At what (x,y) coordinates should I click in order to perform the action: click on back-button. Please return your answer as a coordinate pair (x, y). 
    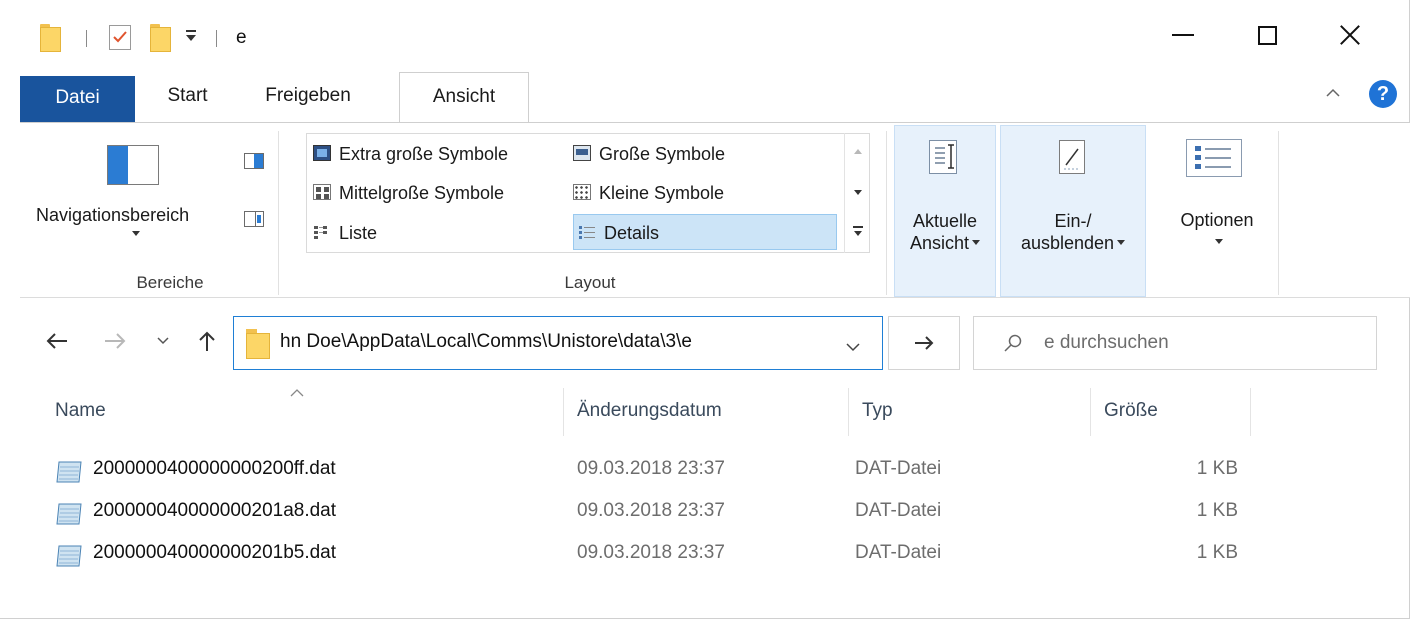
    Looking at the image, I should click on (57, 341).